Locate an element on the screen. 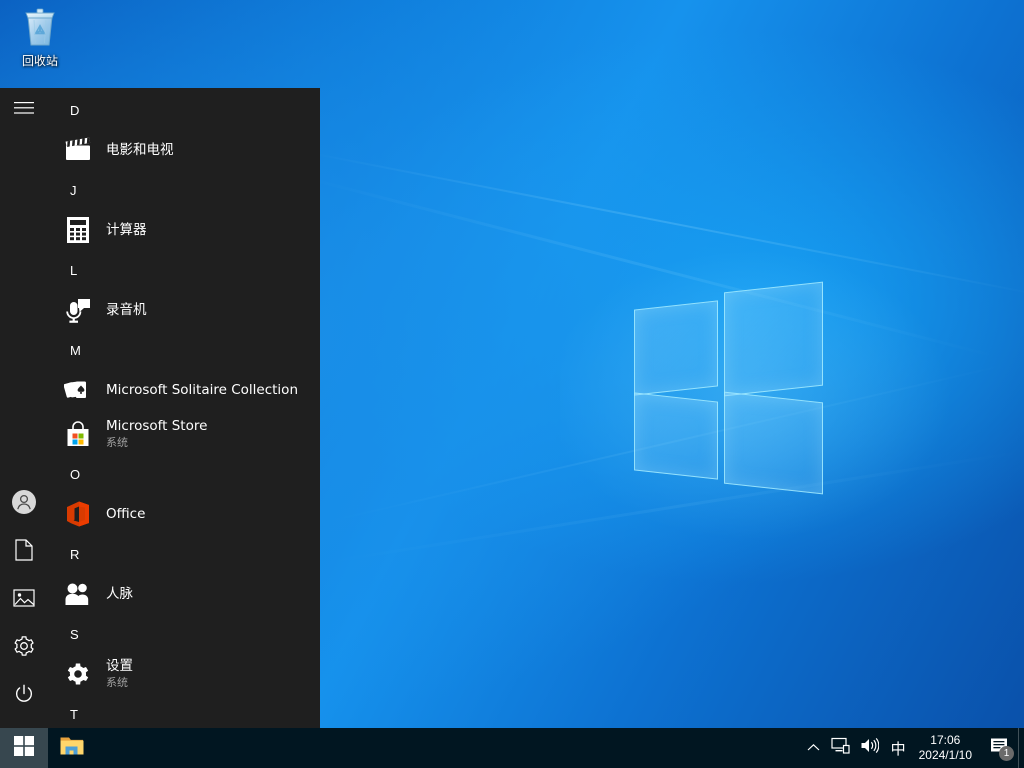 Image resolution: width=1024 pixels, height=768 pixels. document-icon is located at coordinates (24, 552).